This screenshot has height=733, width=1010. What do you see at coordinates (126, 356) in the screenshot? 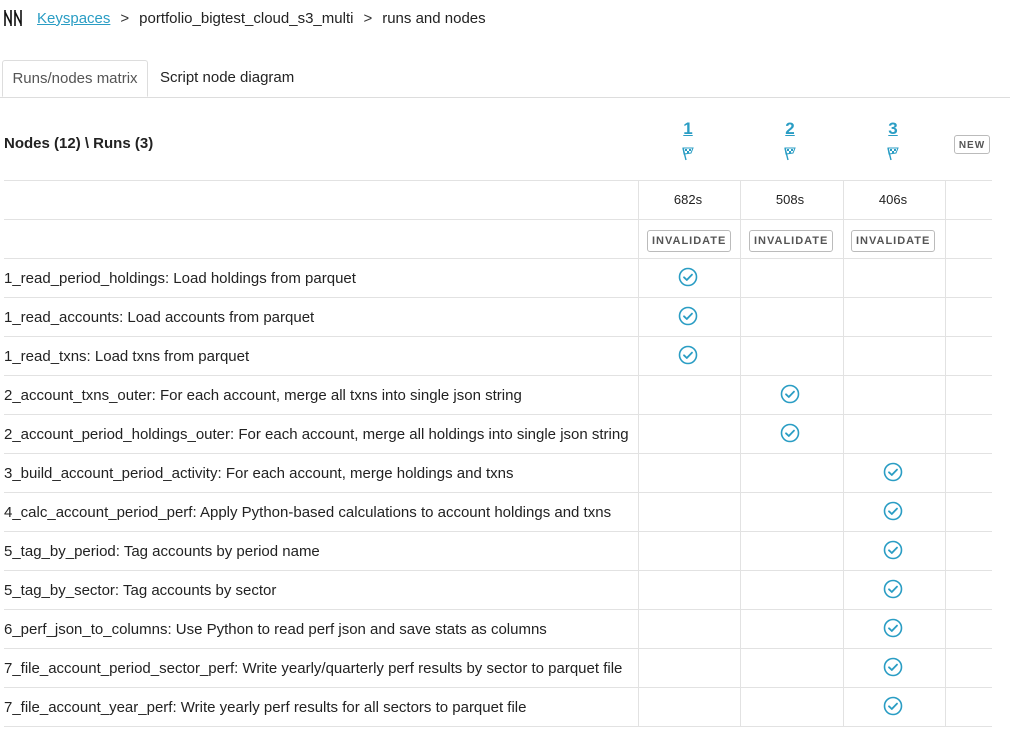
I see `node-label: 1_read_txns: Load txns from parquet` at bounding box center [126, 356].